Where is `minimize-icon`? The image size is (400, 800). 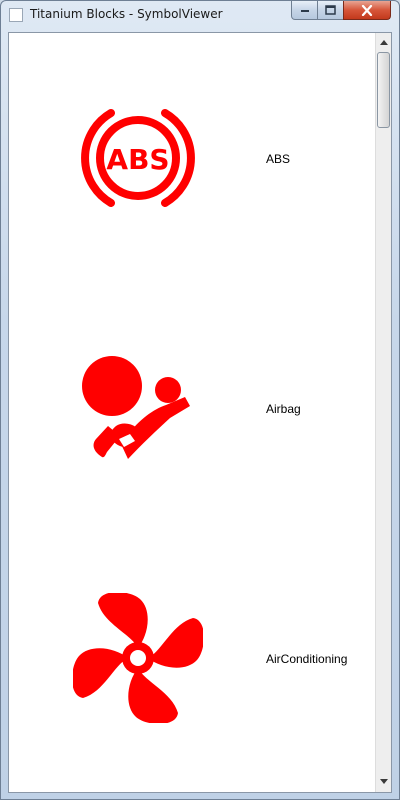 minimize-icon is located at coordinates (304, 11).